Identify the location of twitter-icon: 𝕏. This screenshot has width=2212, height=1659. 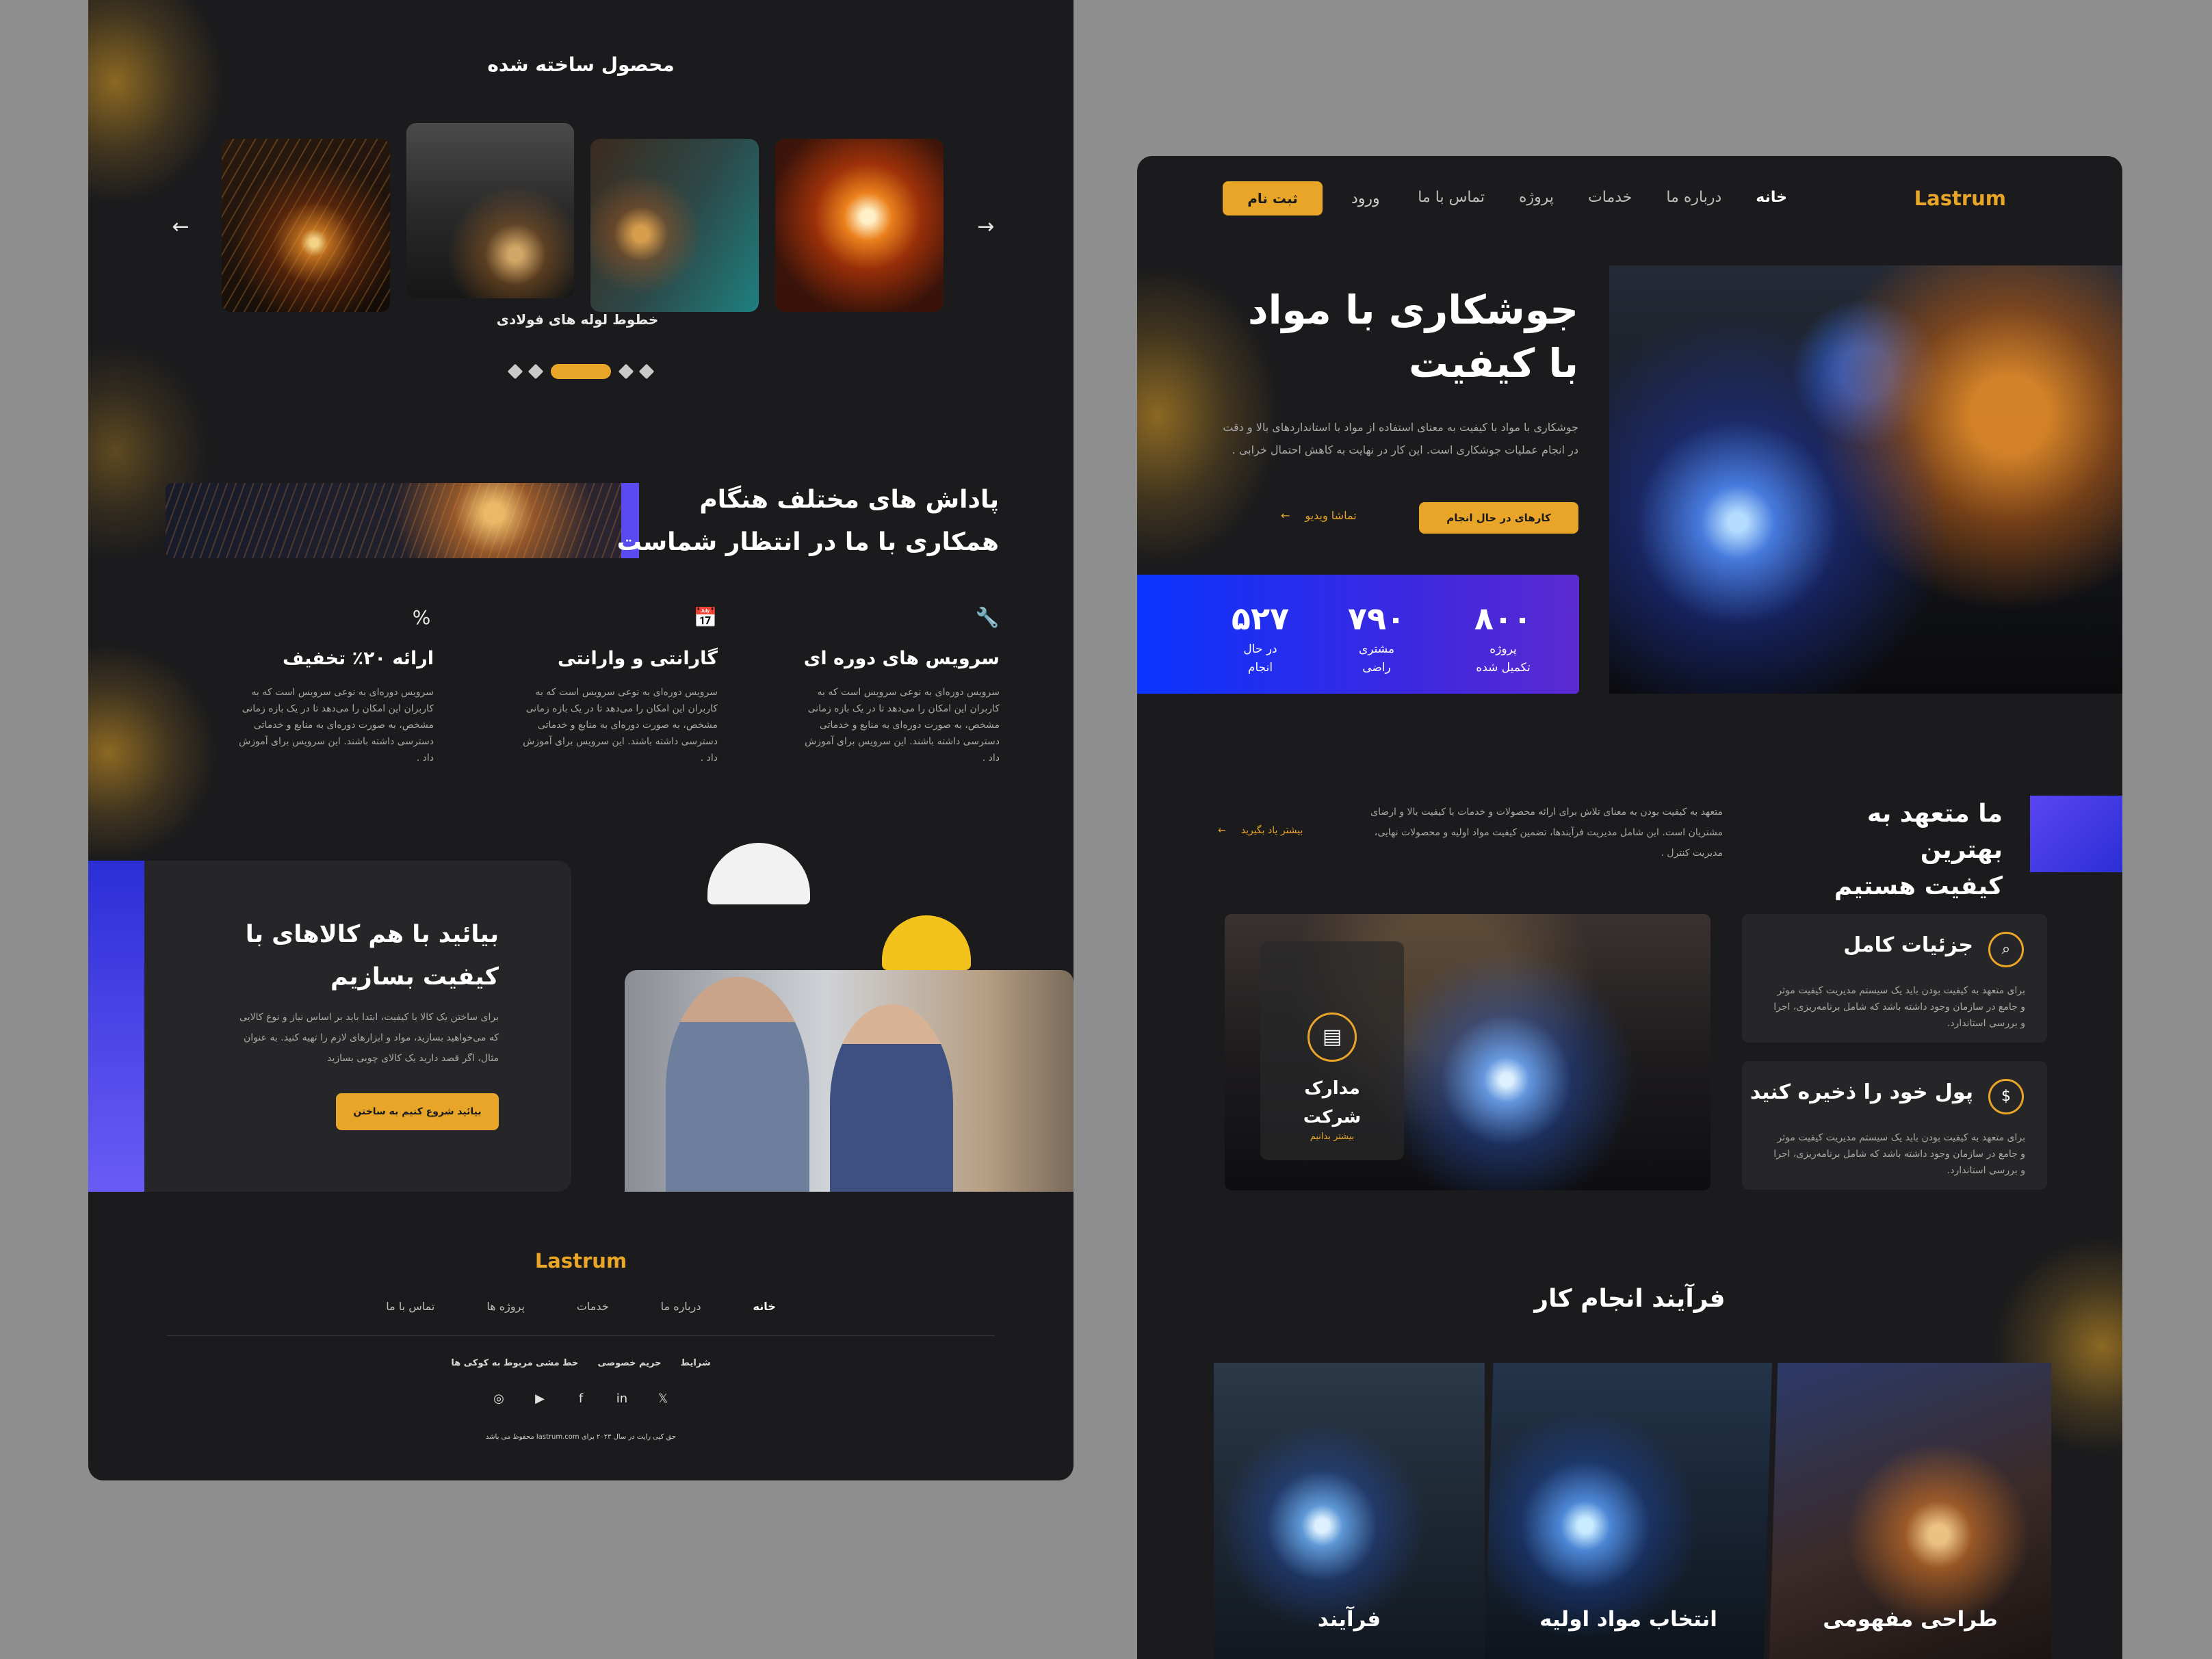
(663, 1399).